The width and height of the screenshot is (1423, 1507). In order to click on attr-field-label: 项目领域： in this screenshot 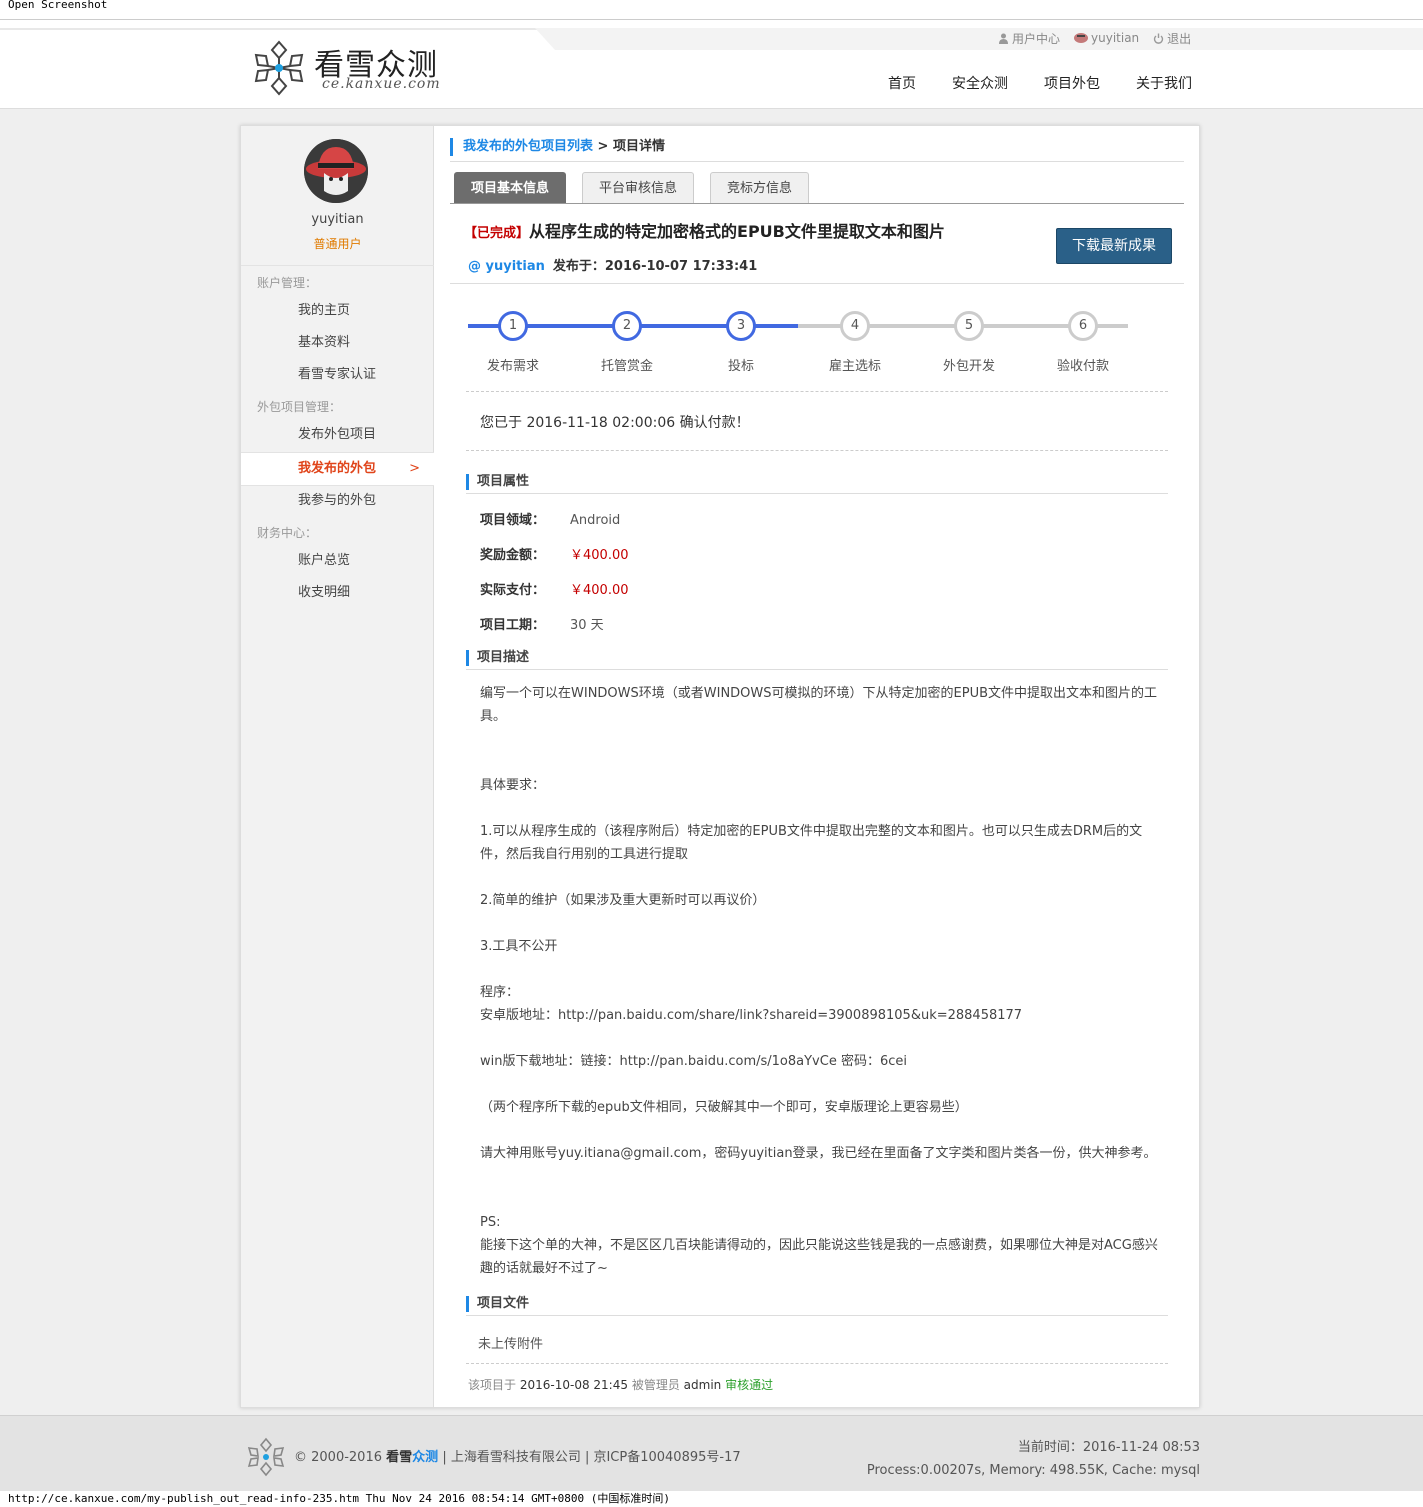, I will do `click(513, 520)`.